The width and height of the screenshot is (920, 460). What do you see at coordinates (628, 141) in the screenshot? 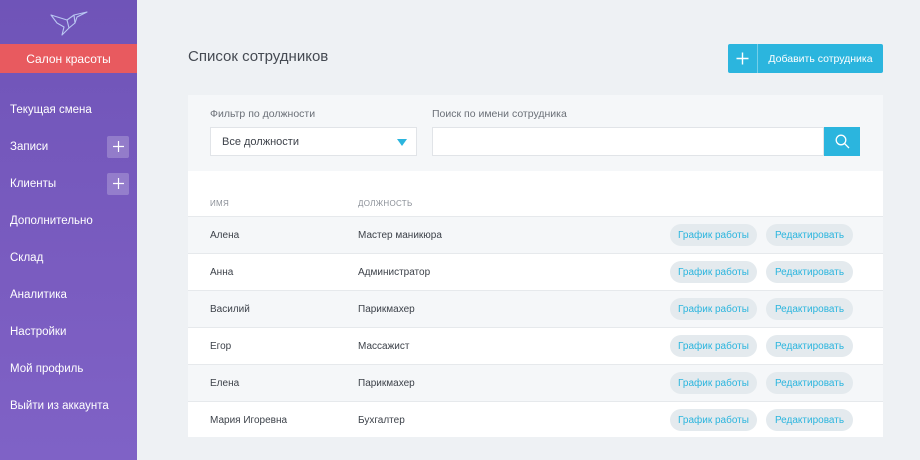
I see `search-input` at bounding box center [628, 141].